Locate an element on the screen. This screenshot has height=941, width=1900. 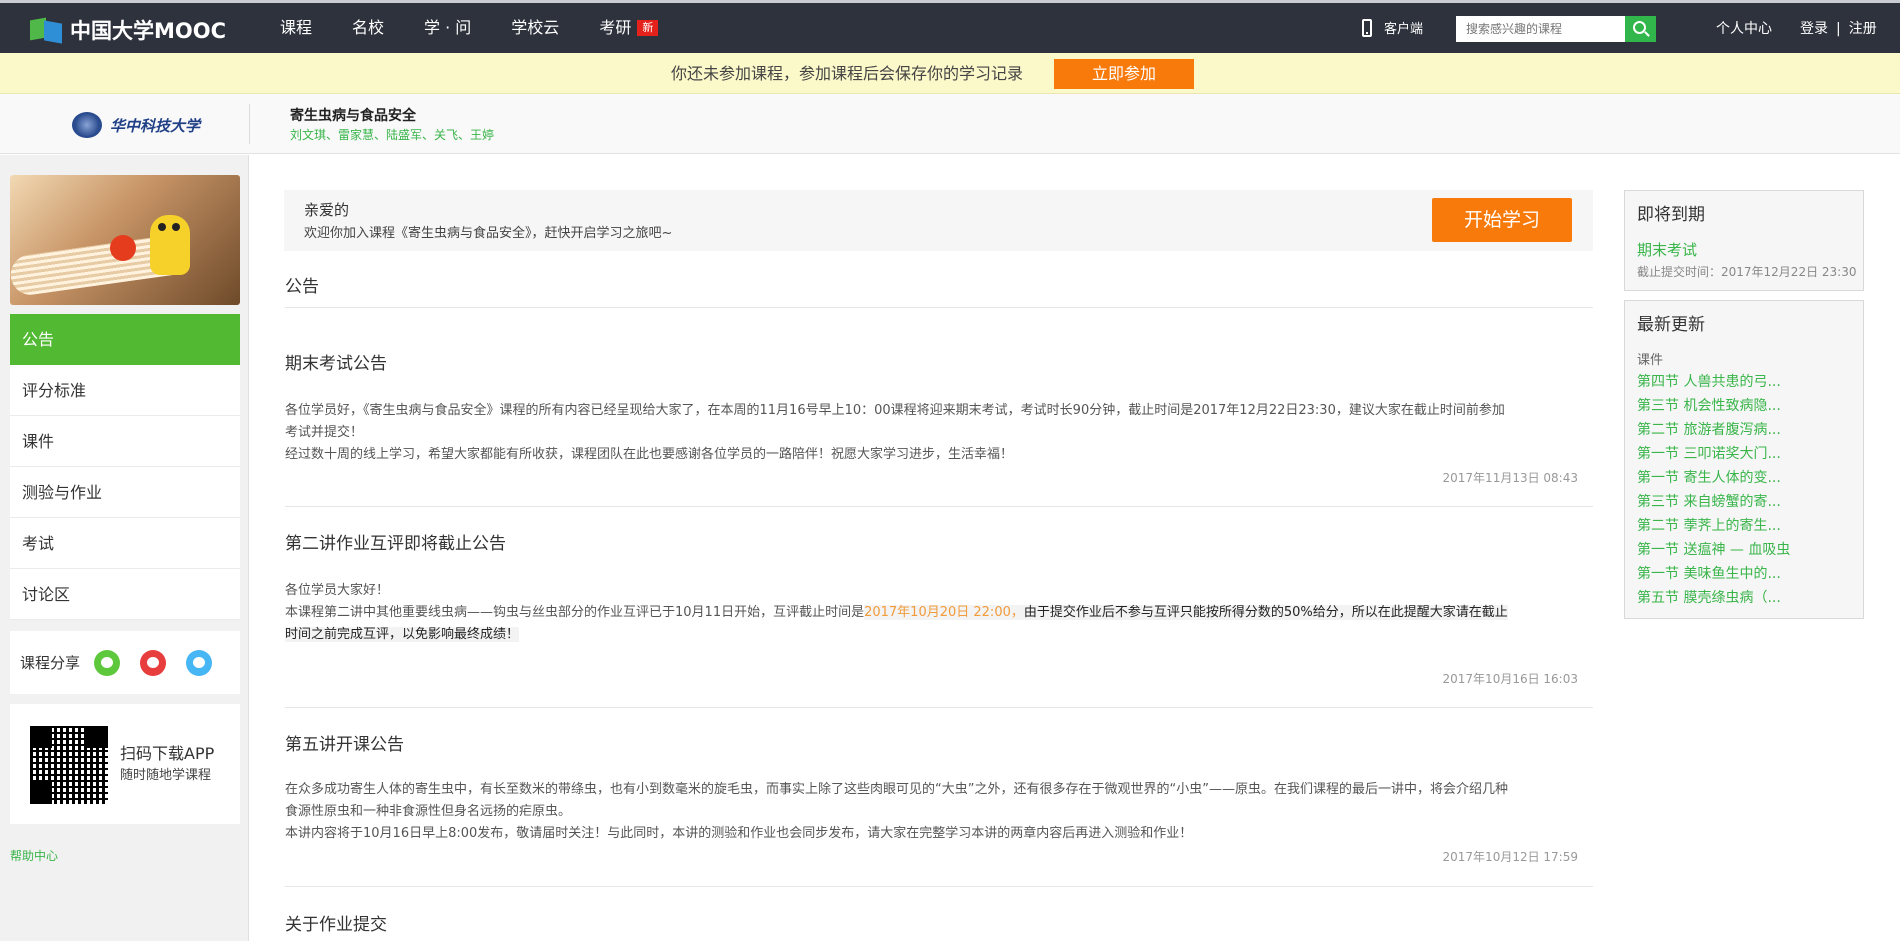
nav-label: 考研 is located at coordinates (615, 27).